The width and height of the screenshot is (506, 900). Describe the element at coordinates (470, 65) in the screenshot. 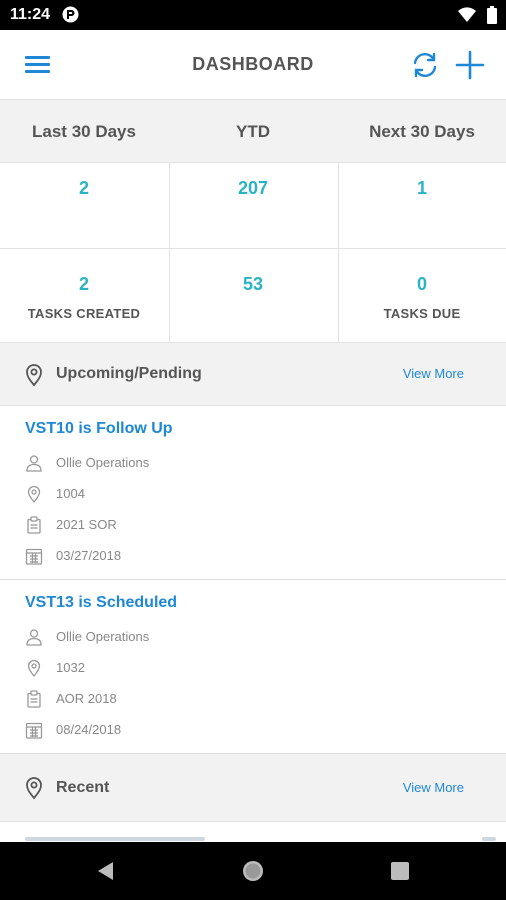

I see `plus-icon` at that location.